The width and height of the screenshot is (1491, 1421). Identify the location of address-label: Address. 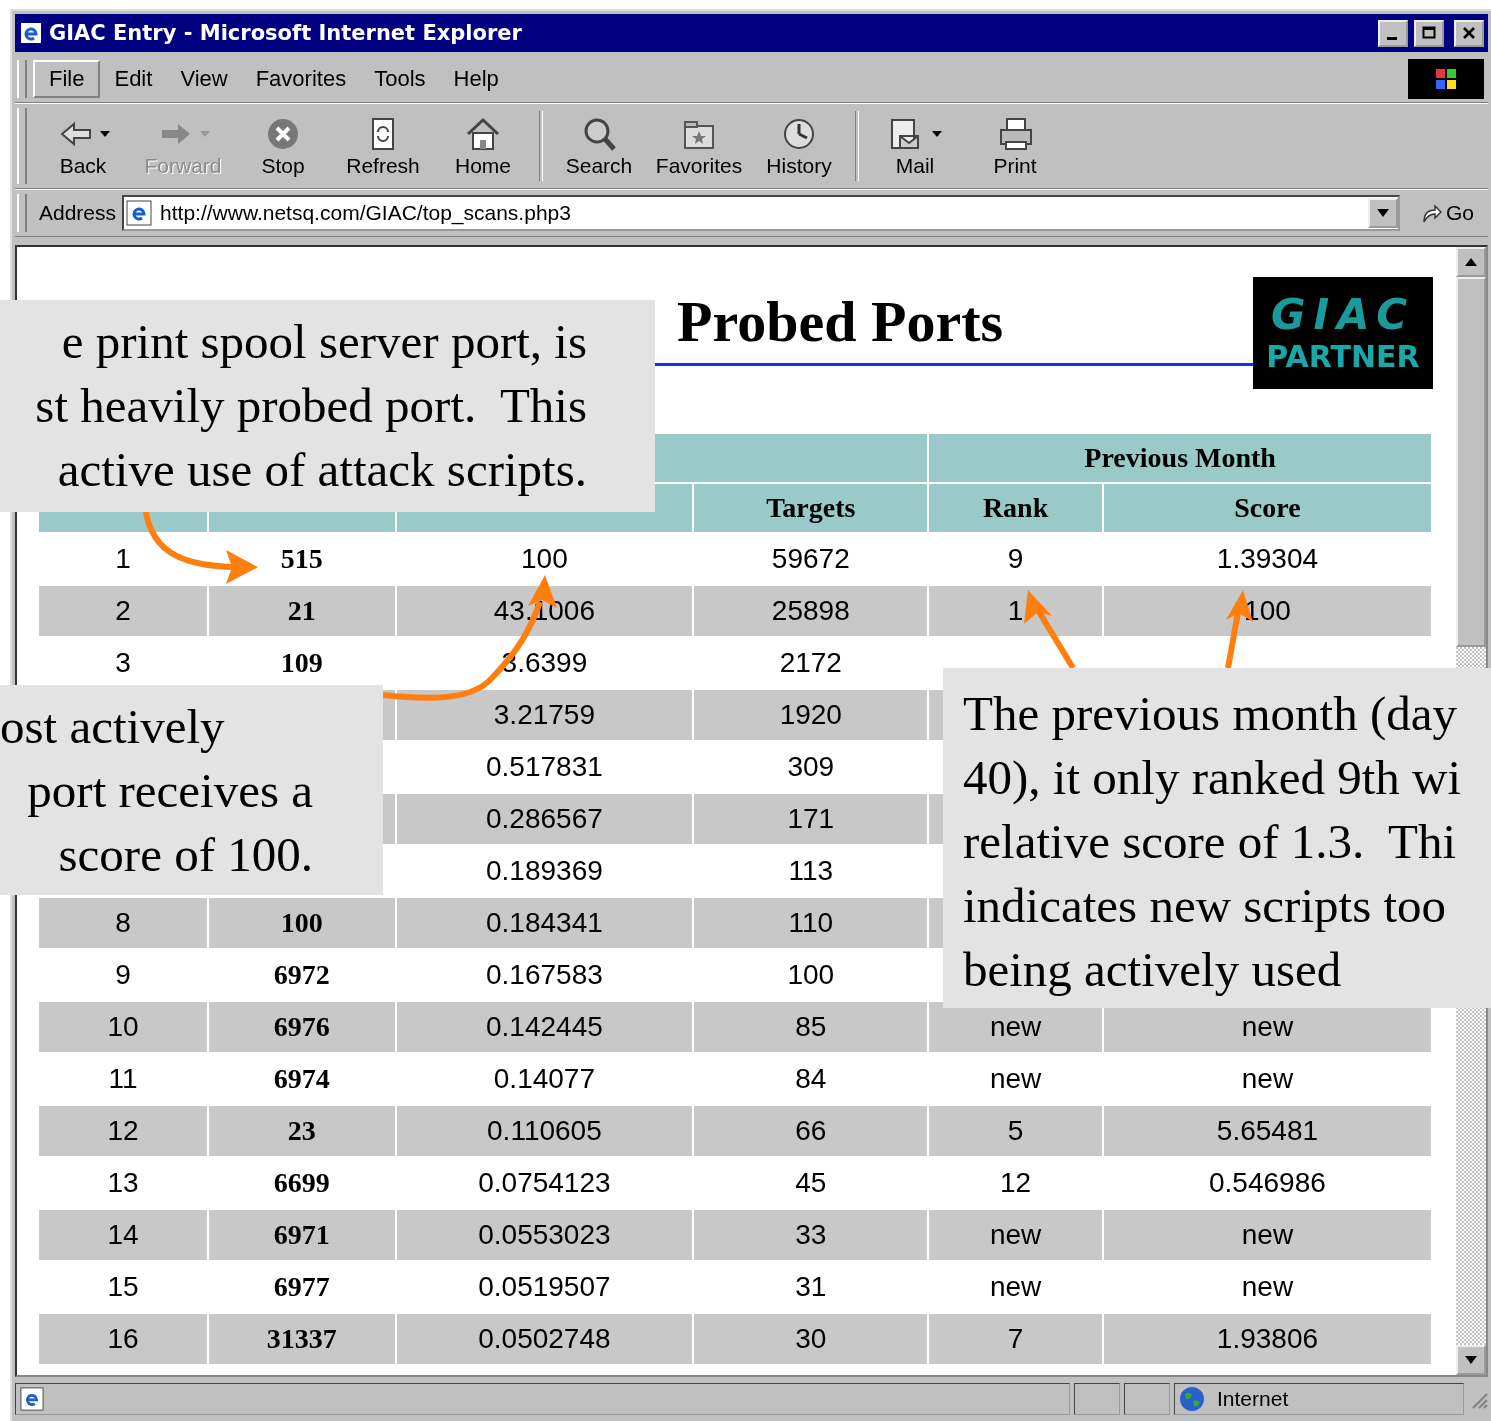
(78, 213).